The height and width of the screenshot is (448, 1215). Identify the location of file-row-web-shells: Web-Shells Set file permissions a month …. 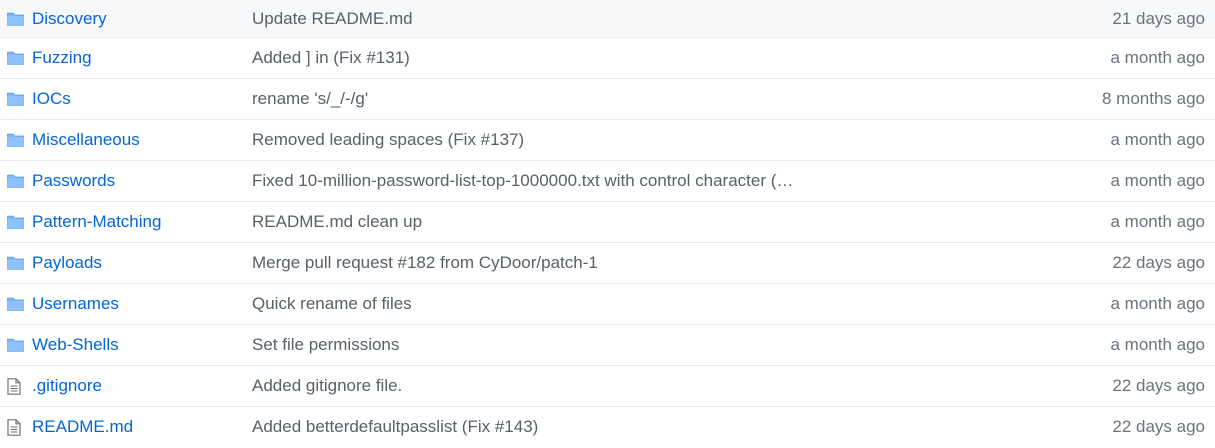
(607, 345).